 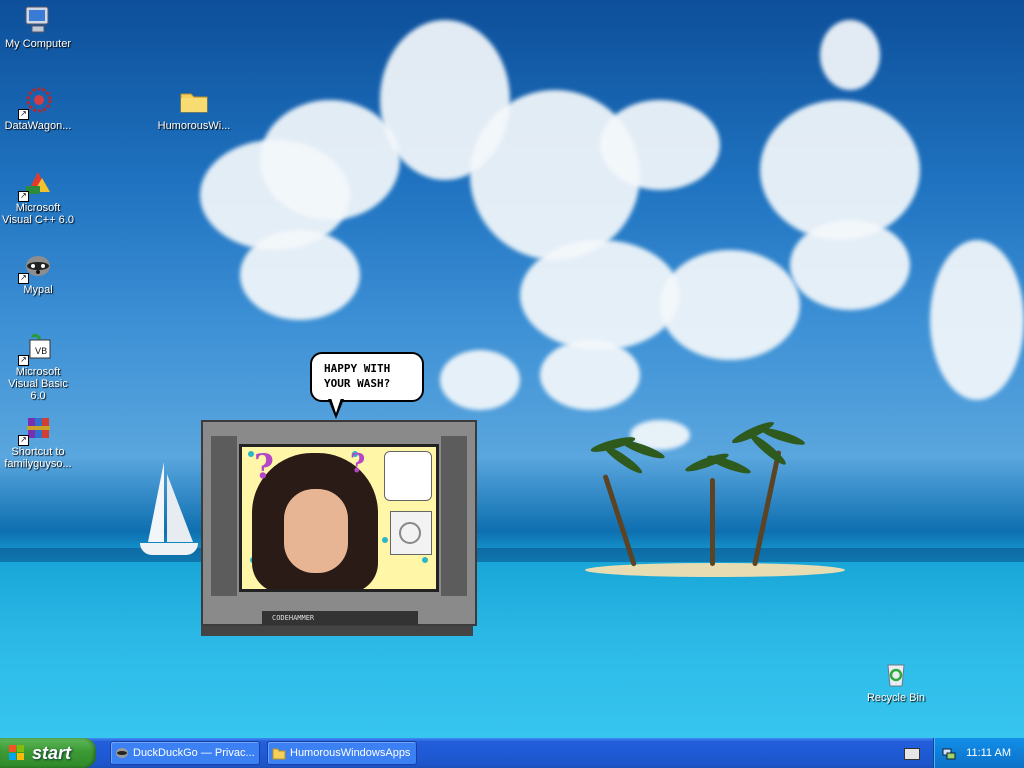 I want to click on taskbar-button-humorous-folder: HumorousWindowsApps, so click(x=342, y=753).